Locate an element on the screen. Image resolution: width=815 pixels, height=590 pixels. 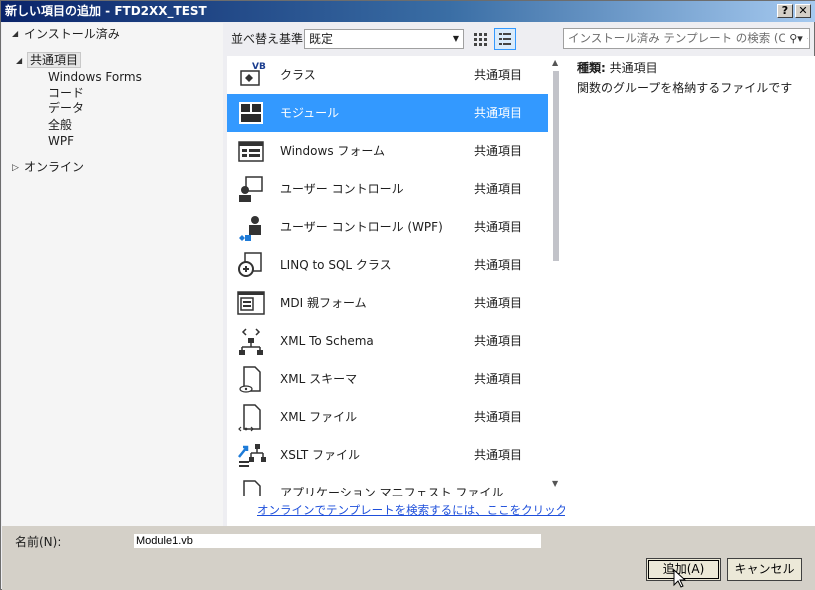
scroll-up-icon: ▲ is located at coordinates (555, 62).